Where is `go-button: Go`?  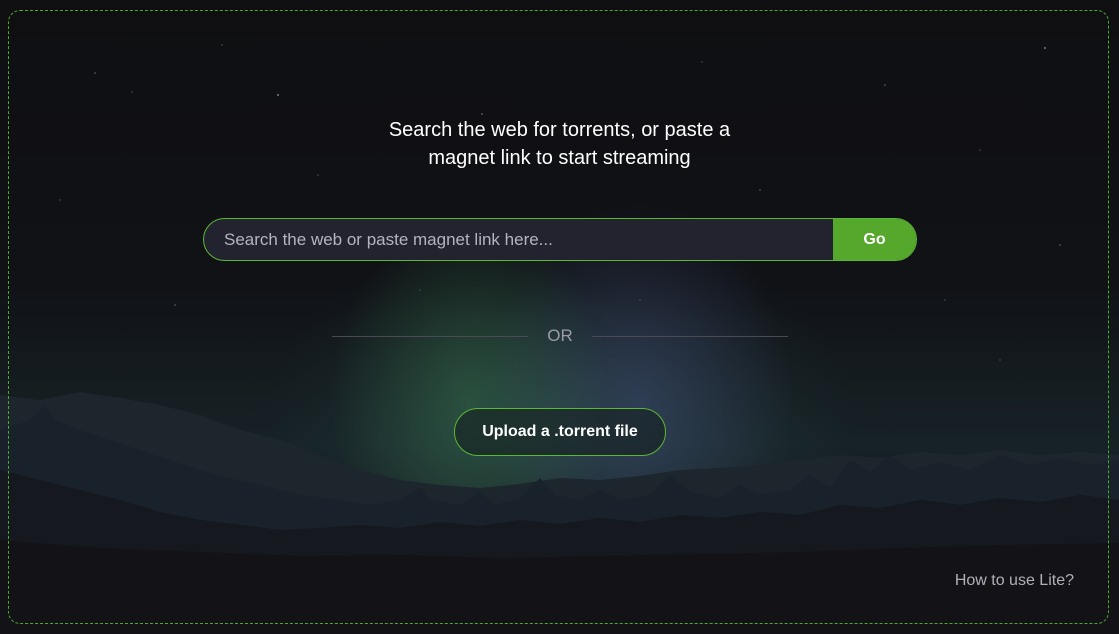
go-button: Go is located at coordinates (874, 239).